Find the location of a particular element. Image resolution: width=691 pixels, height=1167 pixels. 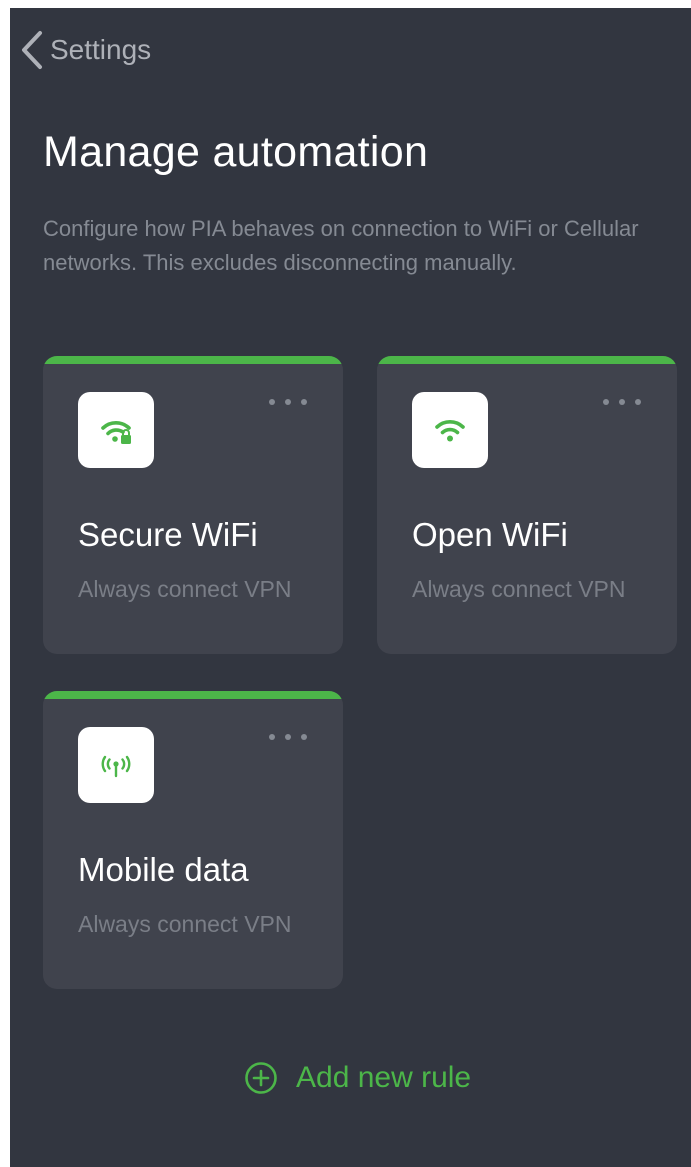

rule-card-mobile-data: Mobile data Always connect VPN is located at coordinates (193, 840).